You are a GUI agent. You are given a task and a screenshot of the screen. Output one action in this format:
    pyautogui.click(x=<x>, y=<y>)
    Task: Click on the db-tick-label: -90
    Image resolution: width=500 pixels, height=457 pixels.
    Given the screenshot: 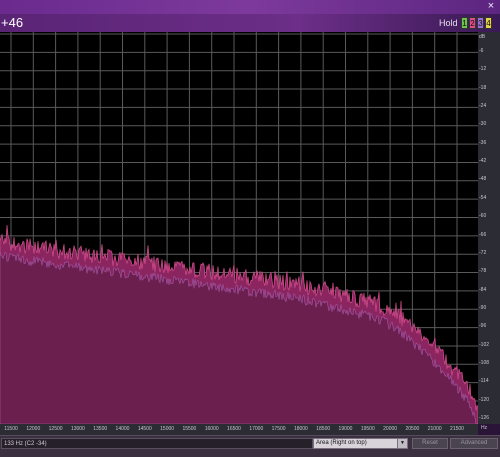 What is the action you would take?
    pyautogui.click(x=483, y=307)
    